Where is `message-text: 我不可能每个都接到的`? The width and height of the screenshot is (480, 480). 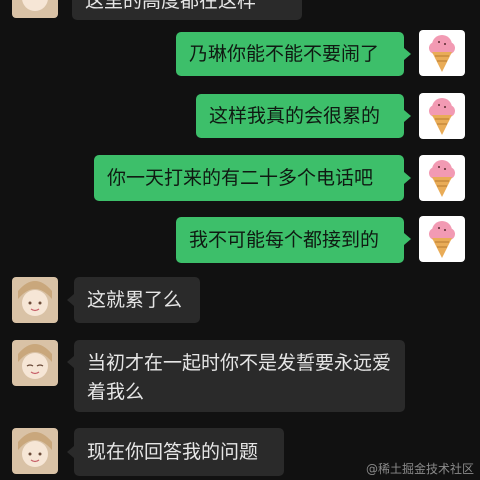
message-text: 我不可能每个都接到的 is located at coordinates (284, 240).